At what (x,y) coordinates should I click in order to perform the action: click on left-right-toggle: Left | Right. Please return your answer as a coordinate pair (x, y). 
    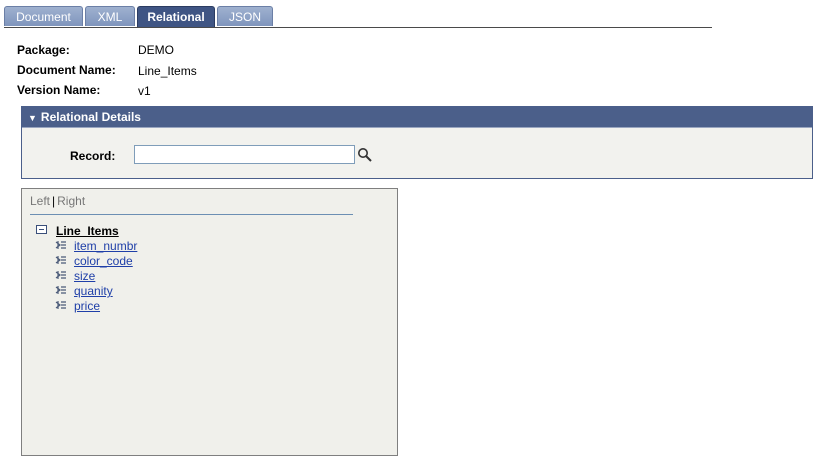
    Looking at the image, I should click on (57, 201).